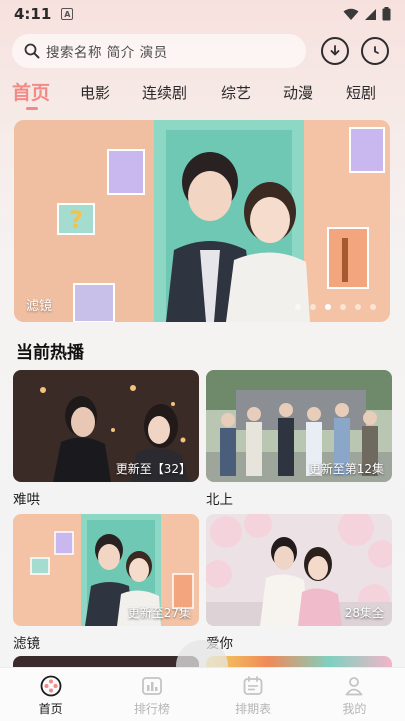 This screenshot has height=721, width=405. Describe the element at coordinates (202, 94) in the screenshot. I see `category-tabs: 首页 电影 连续剧 综艺 动漫 短剧` at that location.